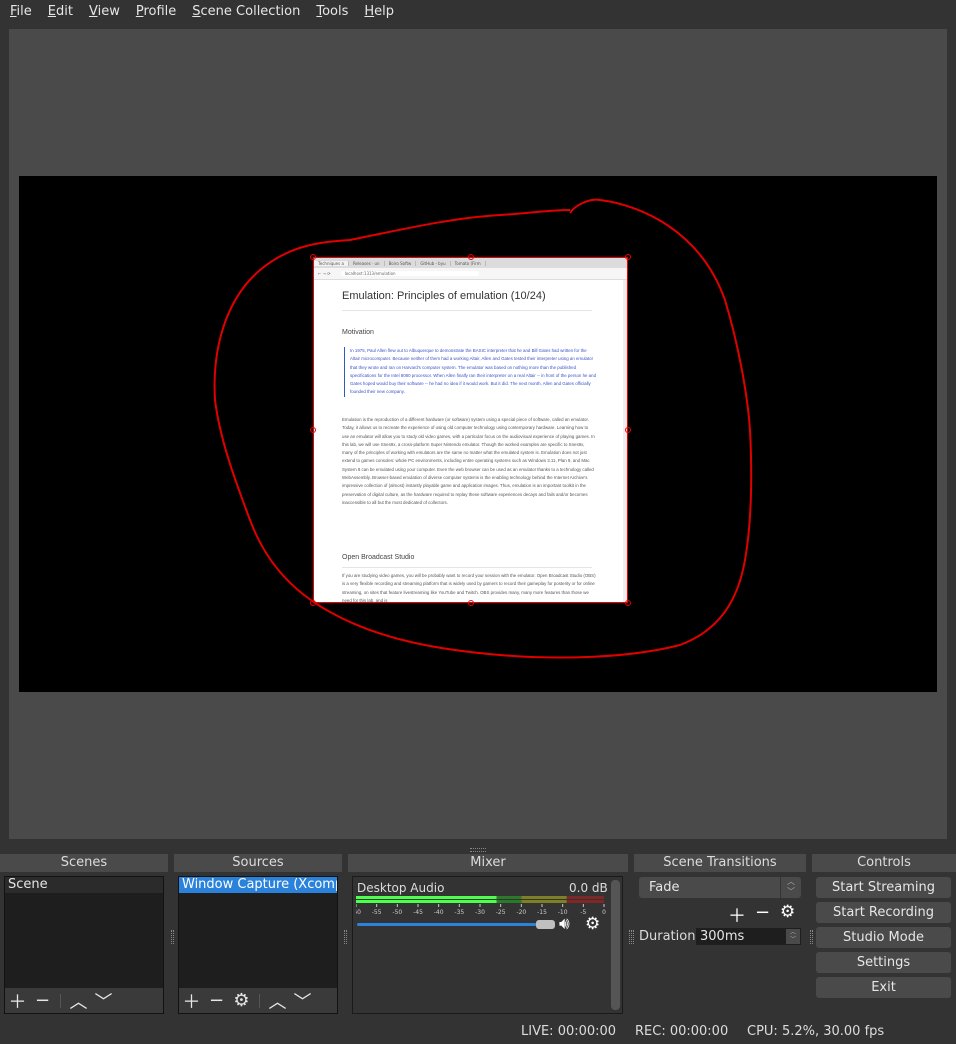 Image resolution: width=956 pixels, height=1044 pixels. What do you see at coordinates (542, 912) in the screenshot?
I see `meter-tick-label: -15` at bounding box center [542, 912].